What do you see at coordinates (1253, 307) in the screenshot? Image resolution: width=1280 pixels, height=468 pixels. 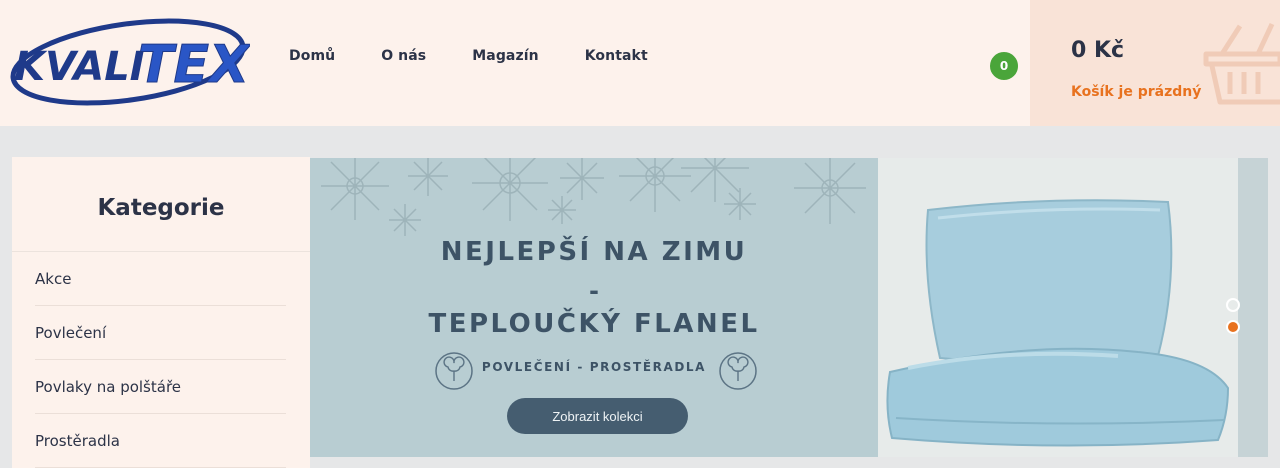 I see `next-slide-preview` at bounding box center [1253, 307].